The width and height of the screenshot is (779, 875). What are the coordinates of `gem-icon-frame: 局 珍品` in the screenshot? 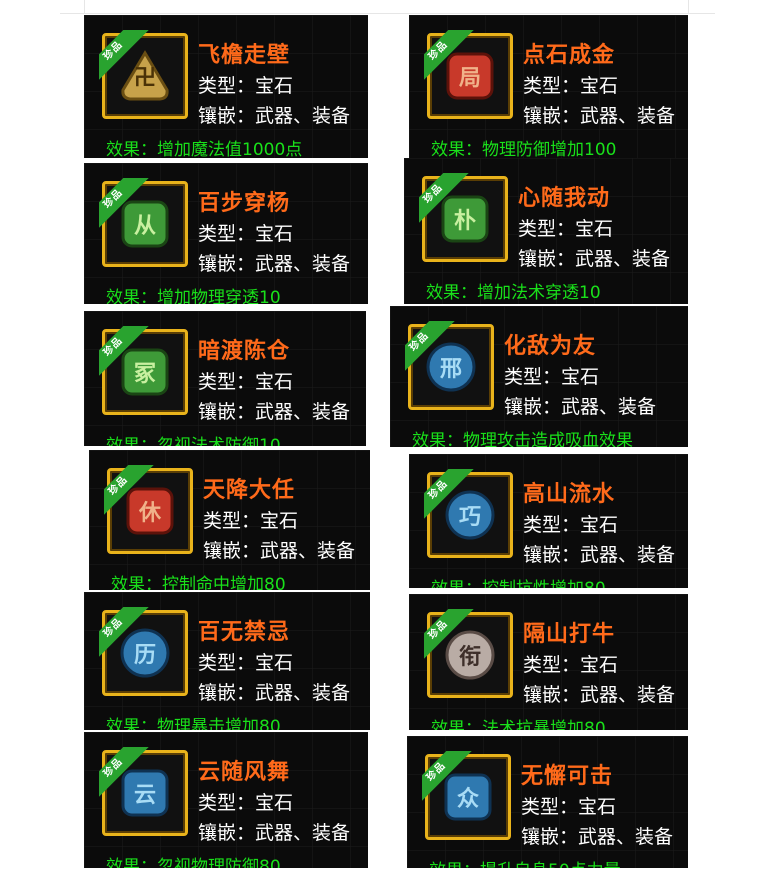 It's located at (470, 76).